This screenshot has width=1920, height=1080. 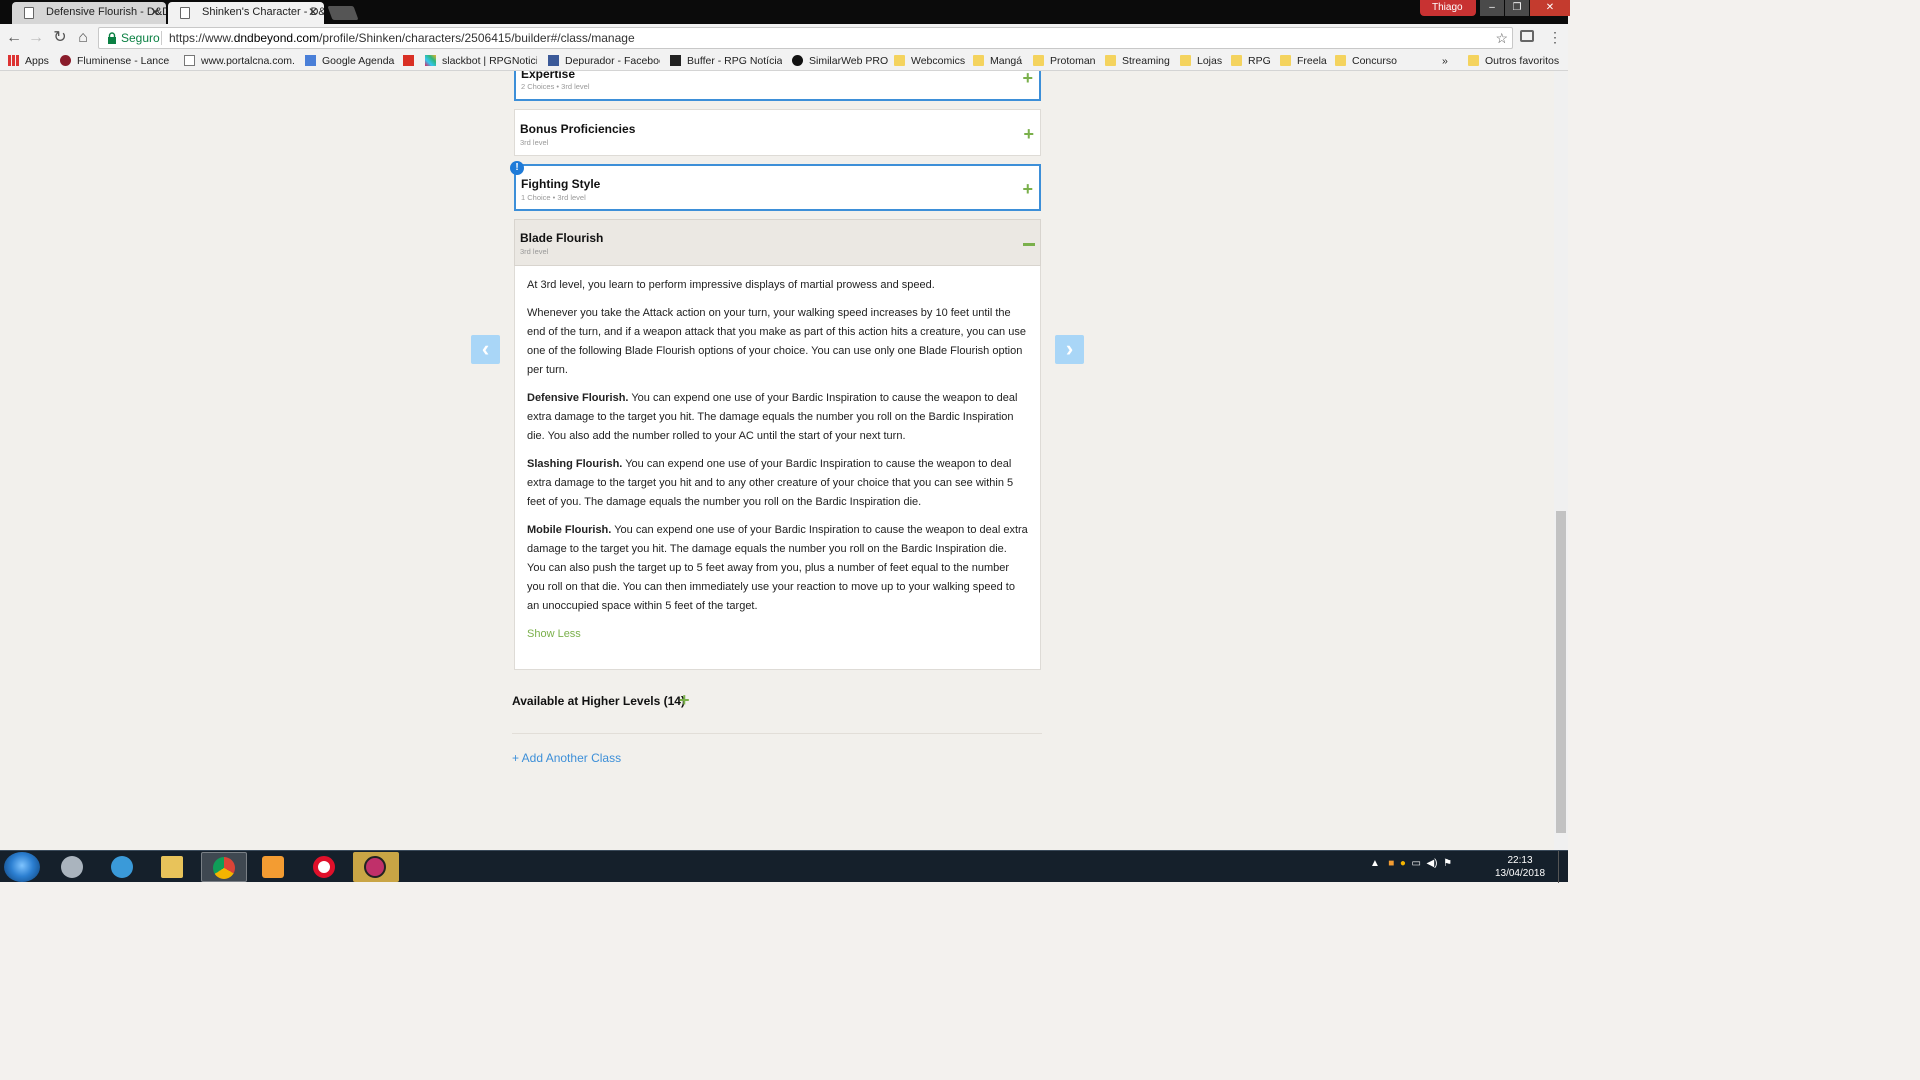 What do you see at coordinates (1447, 863) in the screenshot?
I see `flag-icon: ⚑` at bounding box center [1447, 863].